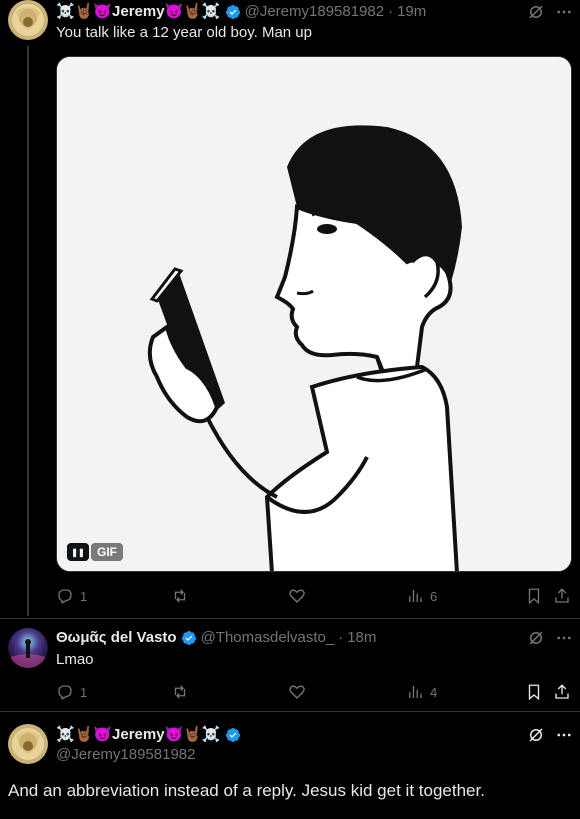  What do you see at coordinates (314, 597) in the screenshot?
I see `tweet-actions: 1 6` at bounding box center [314, 597].